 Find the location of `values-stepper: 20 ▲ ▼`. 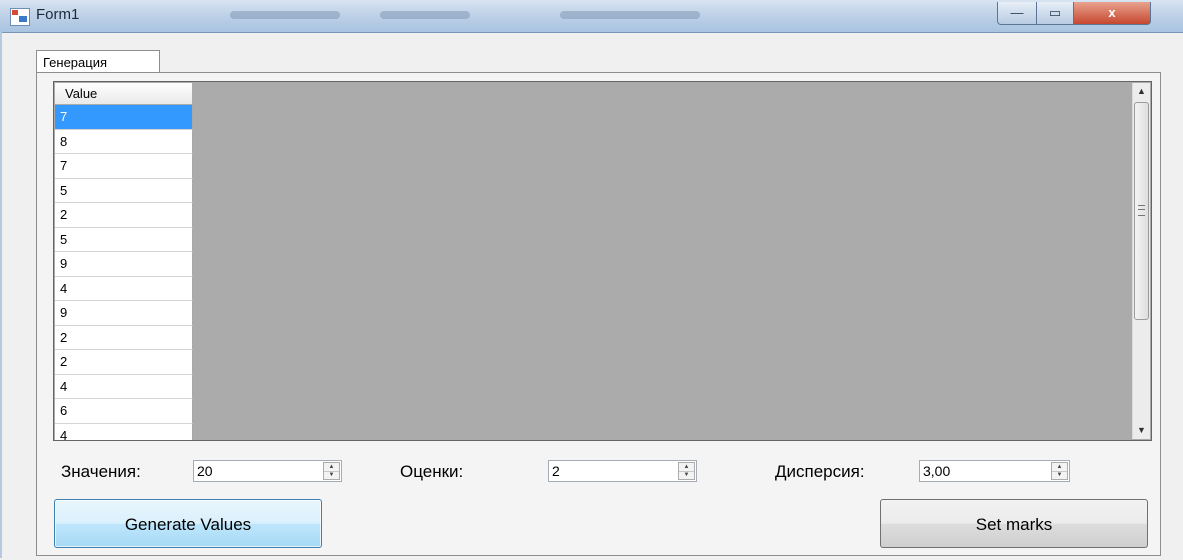

values-stepper: 20 ▲ ▼ is located at coordinates (267, 471).